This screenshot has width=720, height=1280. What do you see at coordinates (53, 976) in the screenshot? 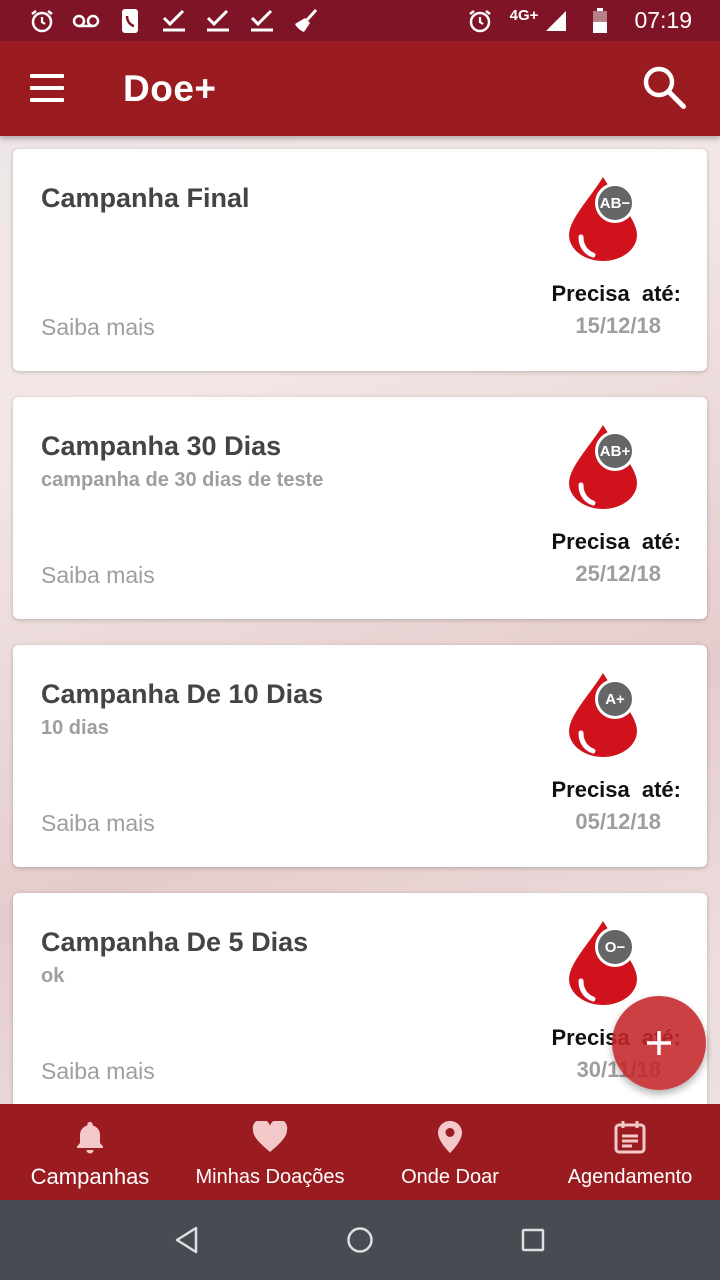
I see `campaign-subtitle: ok` at bounding box center [53, 976].